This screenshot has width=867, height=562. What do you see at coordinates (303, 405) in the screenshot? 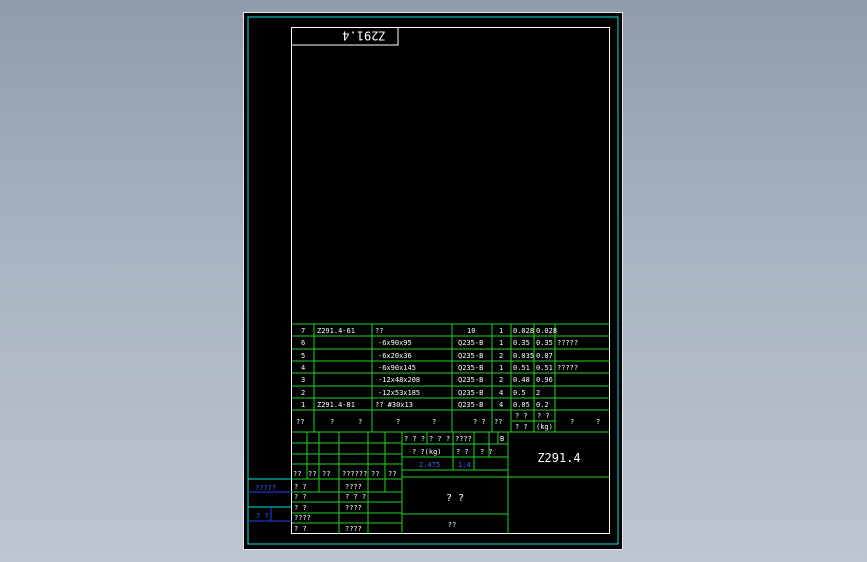
I see `bom-row-no: 1` at bounding box center [303, 405].